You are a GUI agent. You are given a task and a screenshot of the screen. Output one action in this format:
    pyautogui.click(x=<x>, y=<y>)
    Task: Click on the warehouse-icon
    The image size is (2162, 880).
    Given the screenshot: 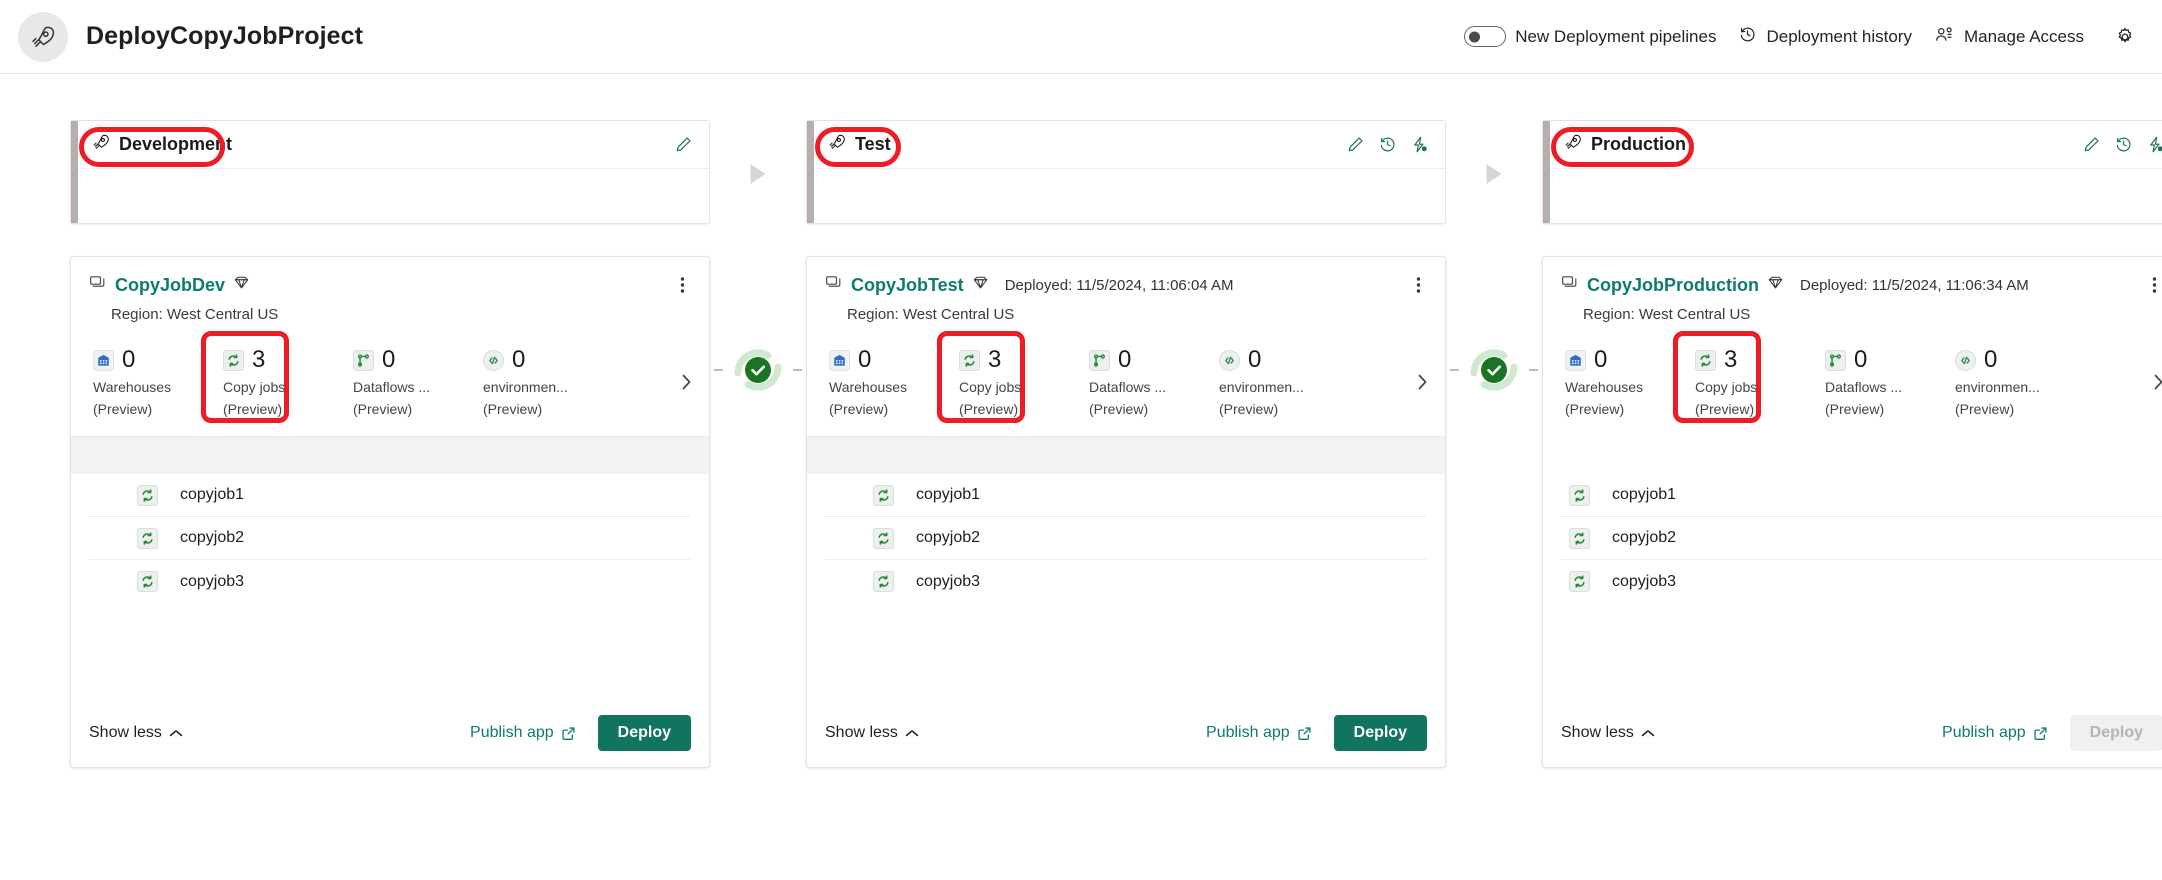 What is the action you would take?
    pyautogui.click(x=1575, y=360)
    